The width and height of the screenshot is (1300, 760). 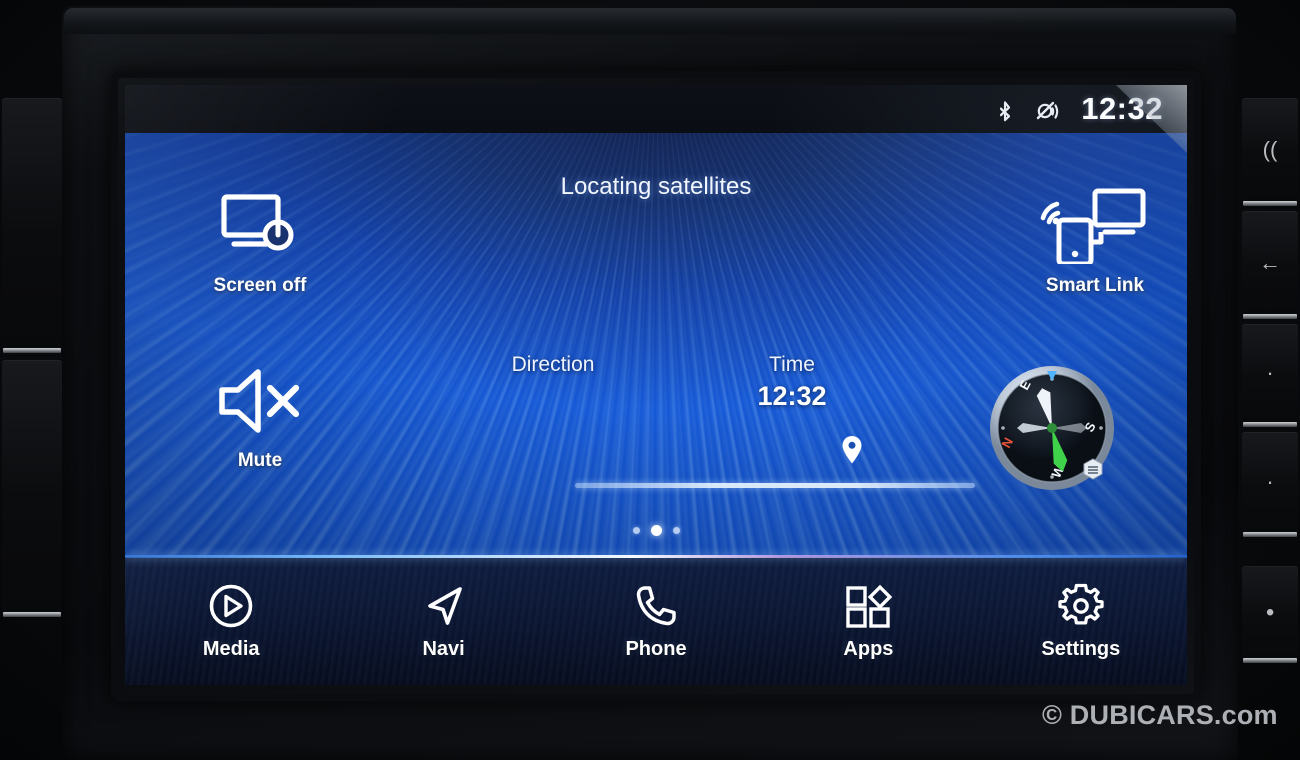 I want to click on navigation-arrow-icon, so click(x=444, y=606).